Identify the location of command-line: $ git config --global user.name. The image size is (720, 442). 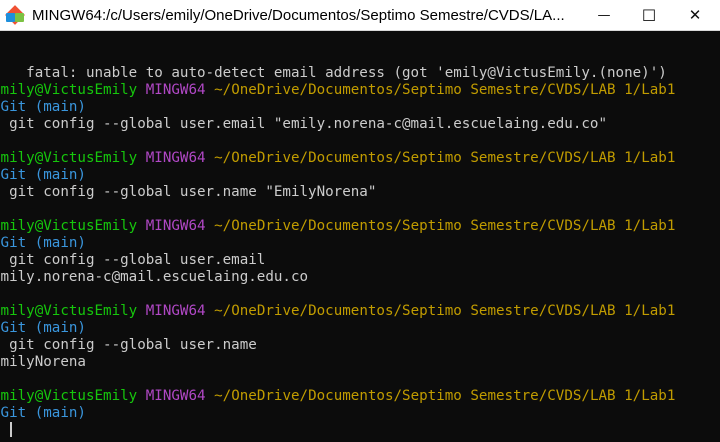
(128, 345).